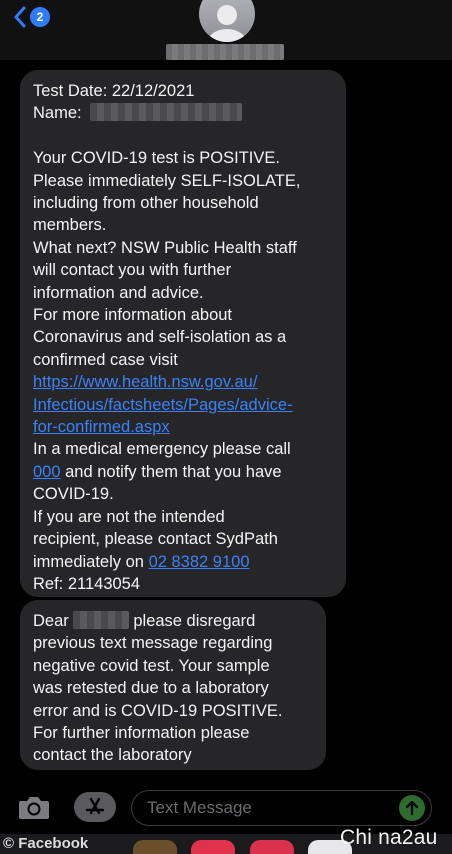 The height and width of the screenshot is (854, 452). I want to click on message-line: 000 and notify them that you have, so click(183, 472).